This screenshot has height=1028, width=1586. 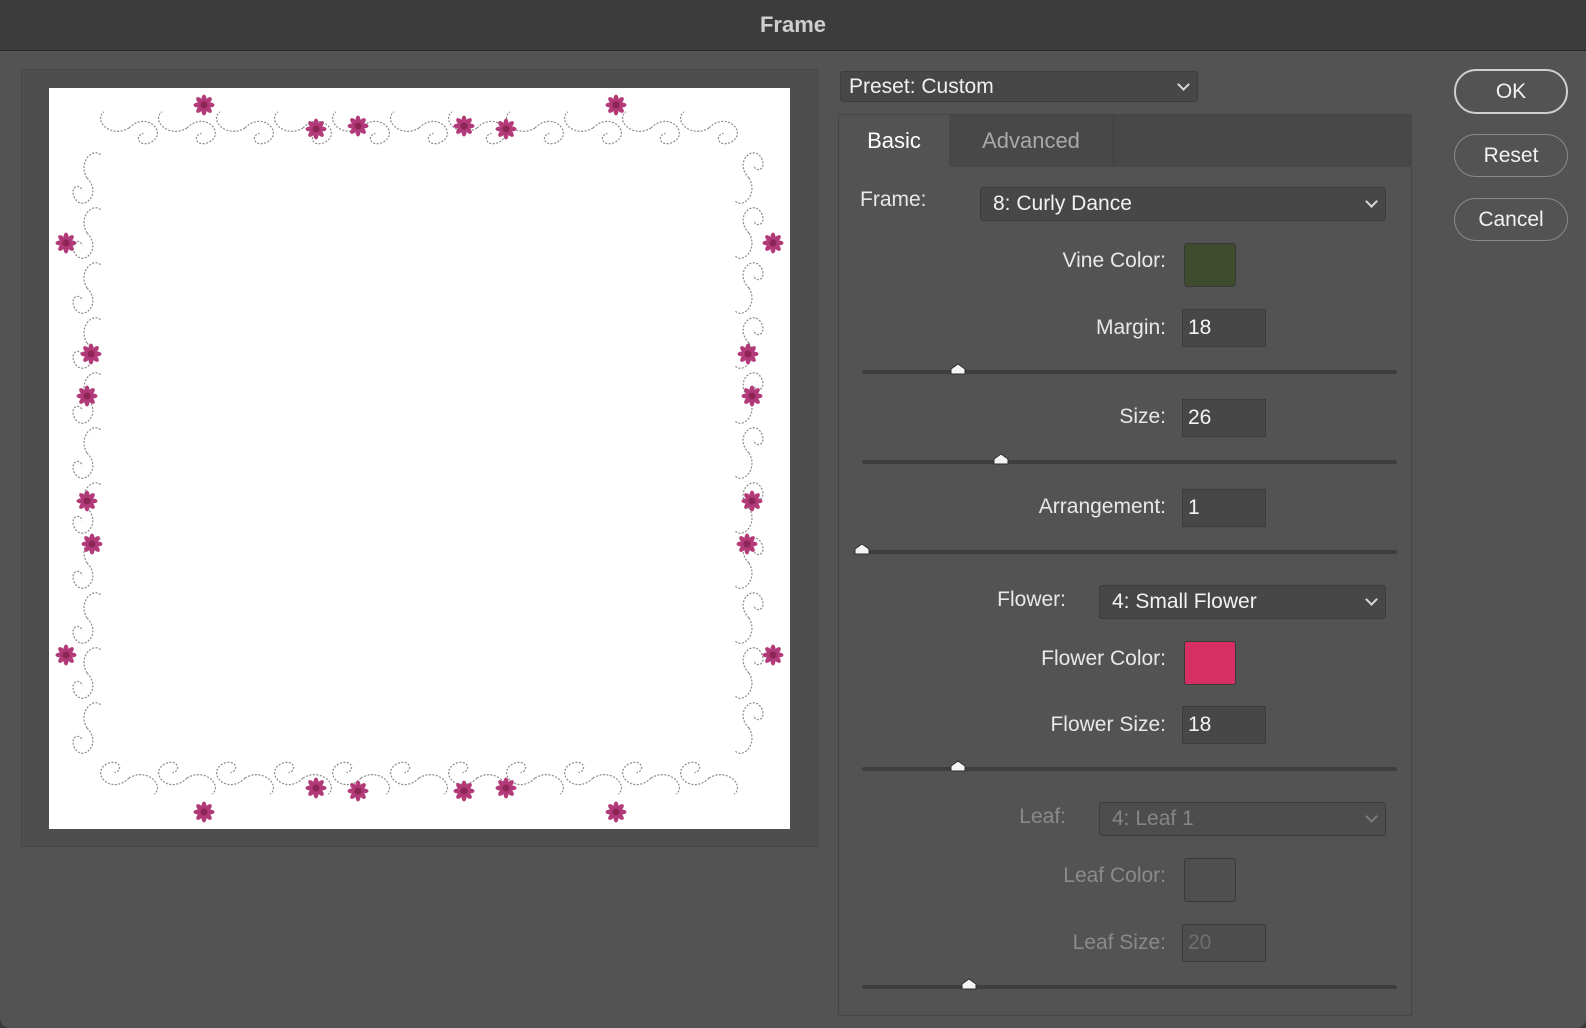 What do you see at coordinates (1103, 658) in the screenshot?
I see `flower-color-label: Flower Color:` at bounding box center [1103, 658].